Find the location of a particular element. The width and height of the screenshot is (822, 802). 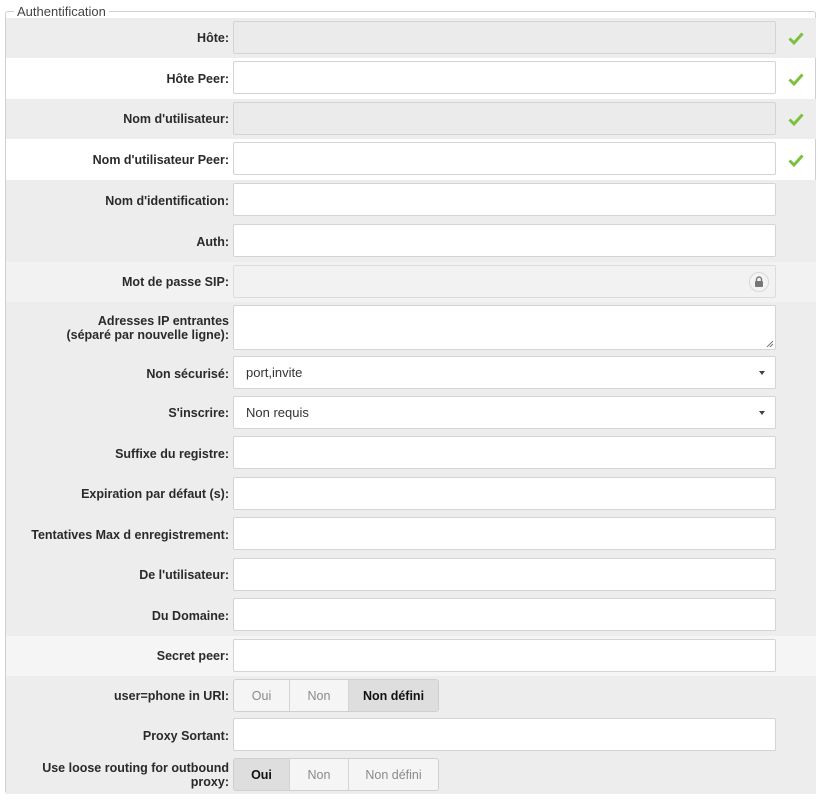

row-nom-utilisateur: Nom d'utilisateur: is located at coordinates (411, 119).